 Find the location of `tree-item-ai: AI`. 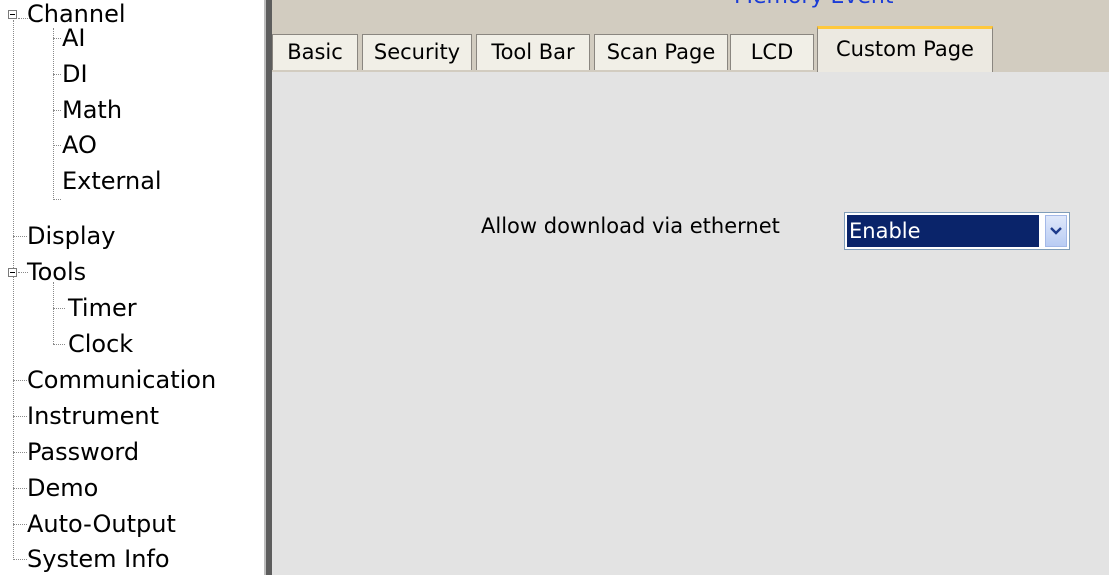

tree-item-ai: AI is located at coordinates (132, 38).